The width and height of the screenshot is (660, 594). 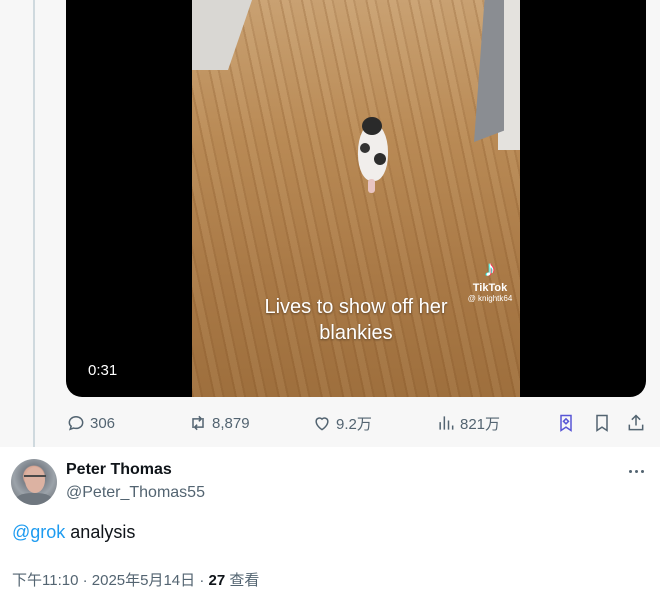 I want to click on reply-text: @grok analysis, so click(x=73, y=532).